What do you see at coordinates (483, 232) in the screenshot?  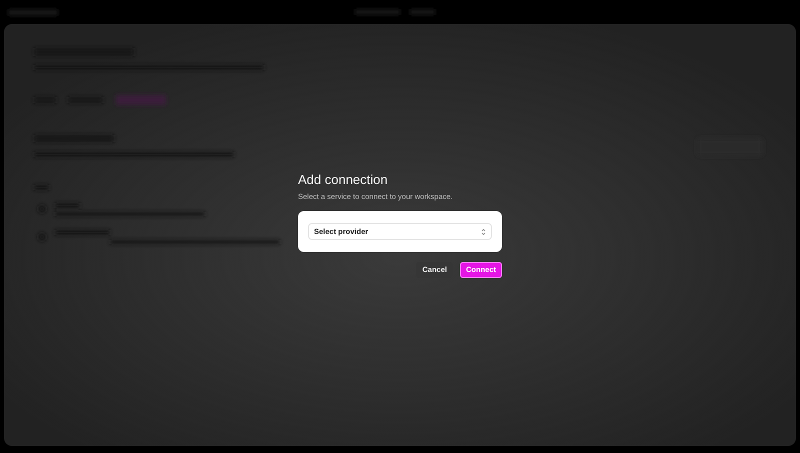 I see `chevron-updown-icon` at bounding box center [483, 232].